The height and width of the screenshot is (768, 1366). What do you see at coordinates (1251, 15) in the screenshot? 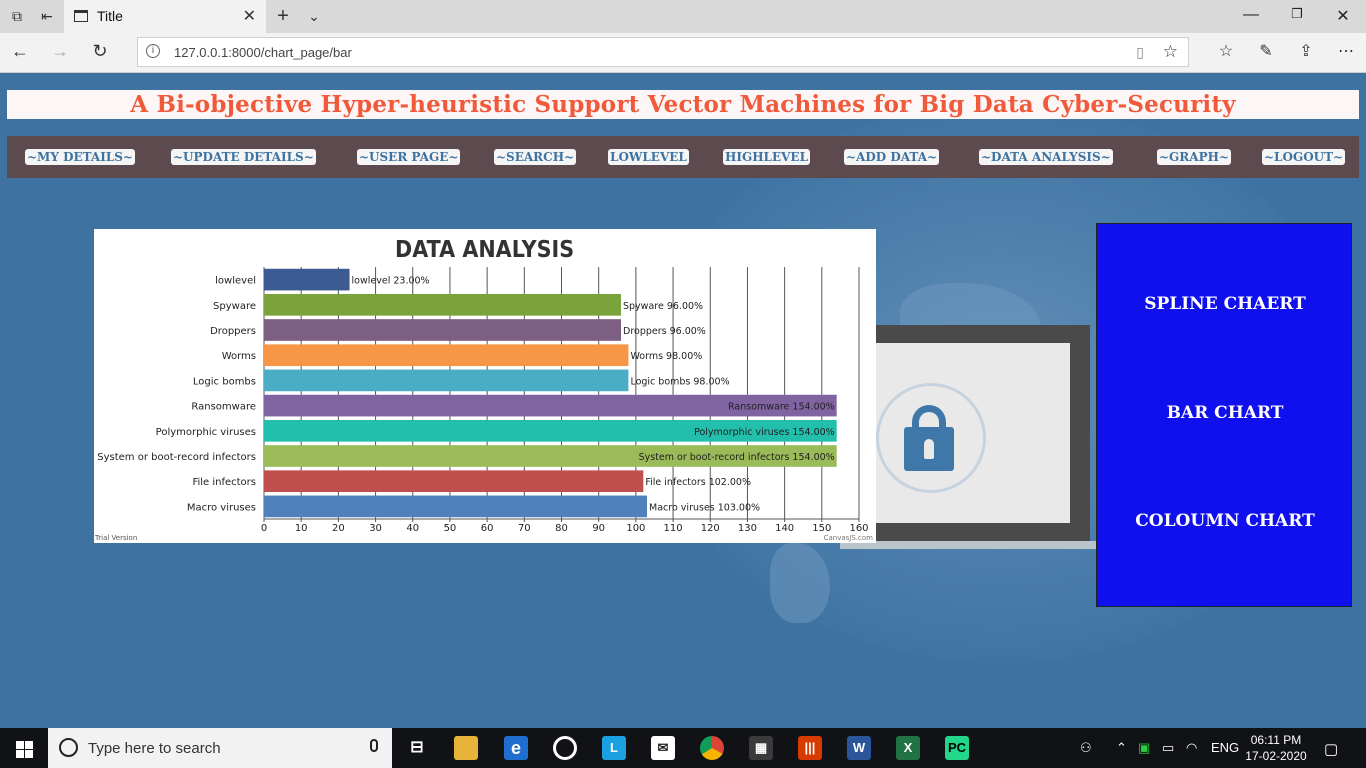
I see `minimize-icon: —` at bounding box center [1251, 15].